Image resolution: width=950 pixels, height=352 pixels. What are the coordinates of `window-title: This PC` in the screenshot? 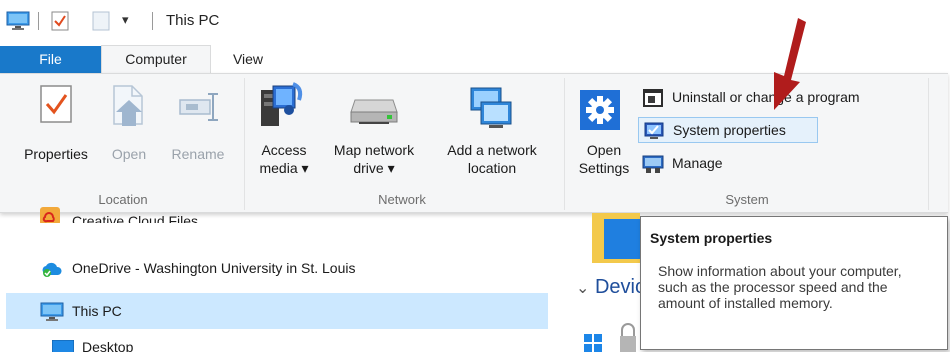 It's located at (193, 20).